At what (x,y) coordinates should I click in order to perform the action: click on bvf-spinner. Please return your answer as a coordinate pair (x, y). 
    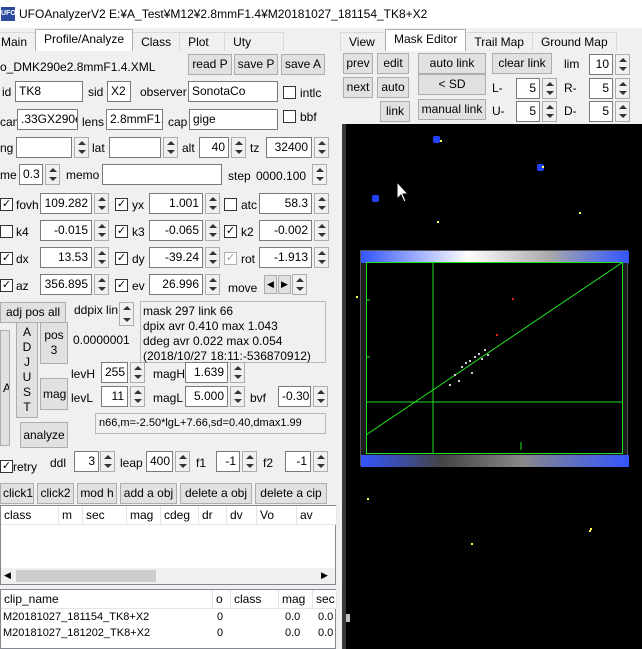
    Looking at the image, I should click on (320, 396).